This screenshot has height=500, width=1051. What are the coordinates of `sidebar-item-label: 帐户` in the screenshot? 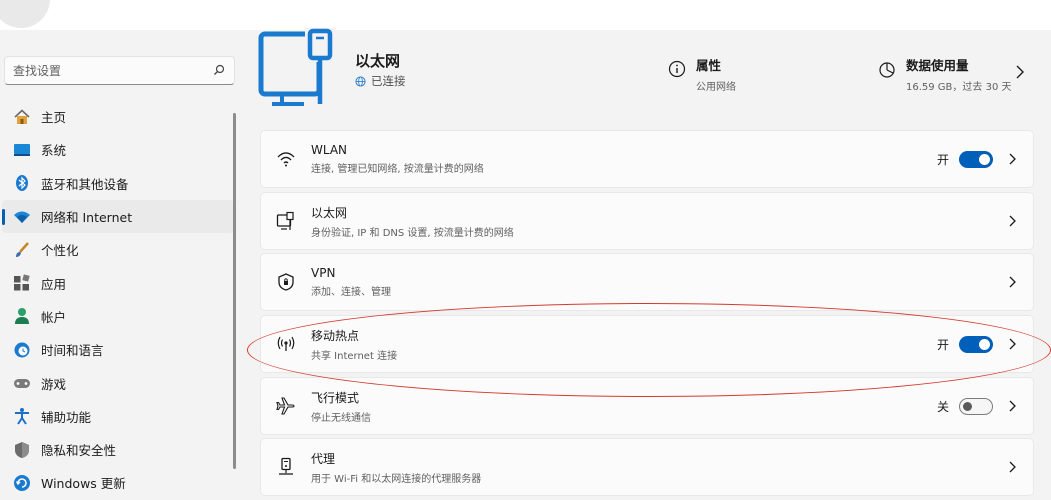 It's located at (54, 317).